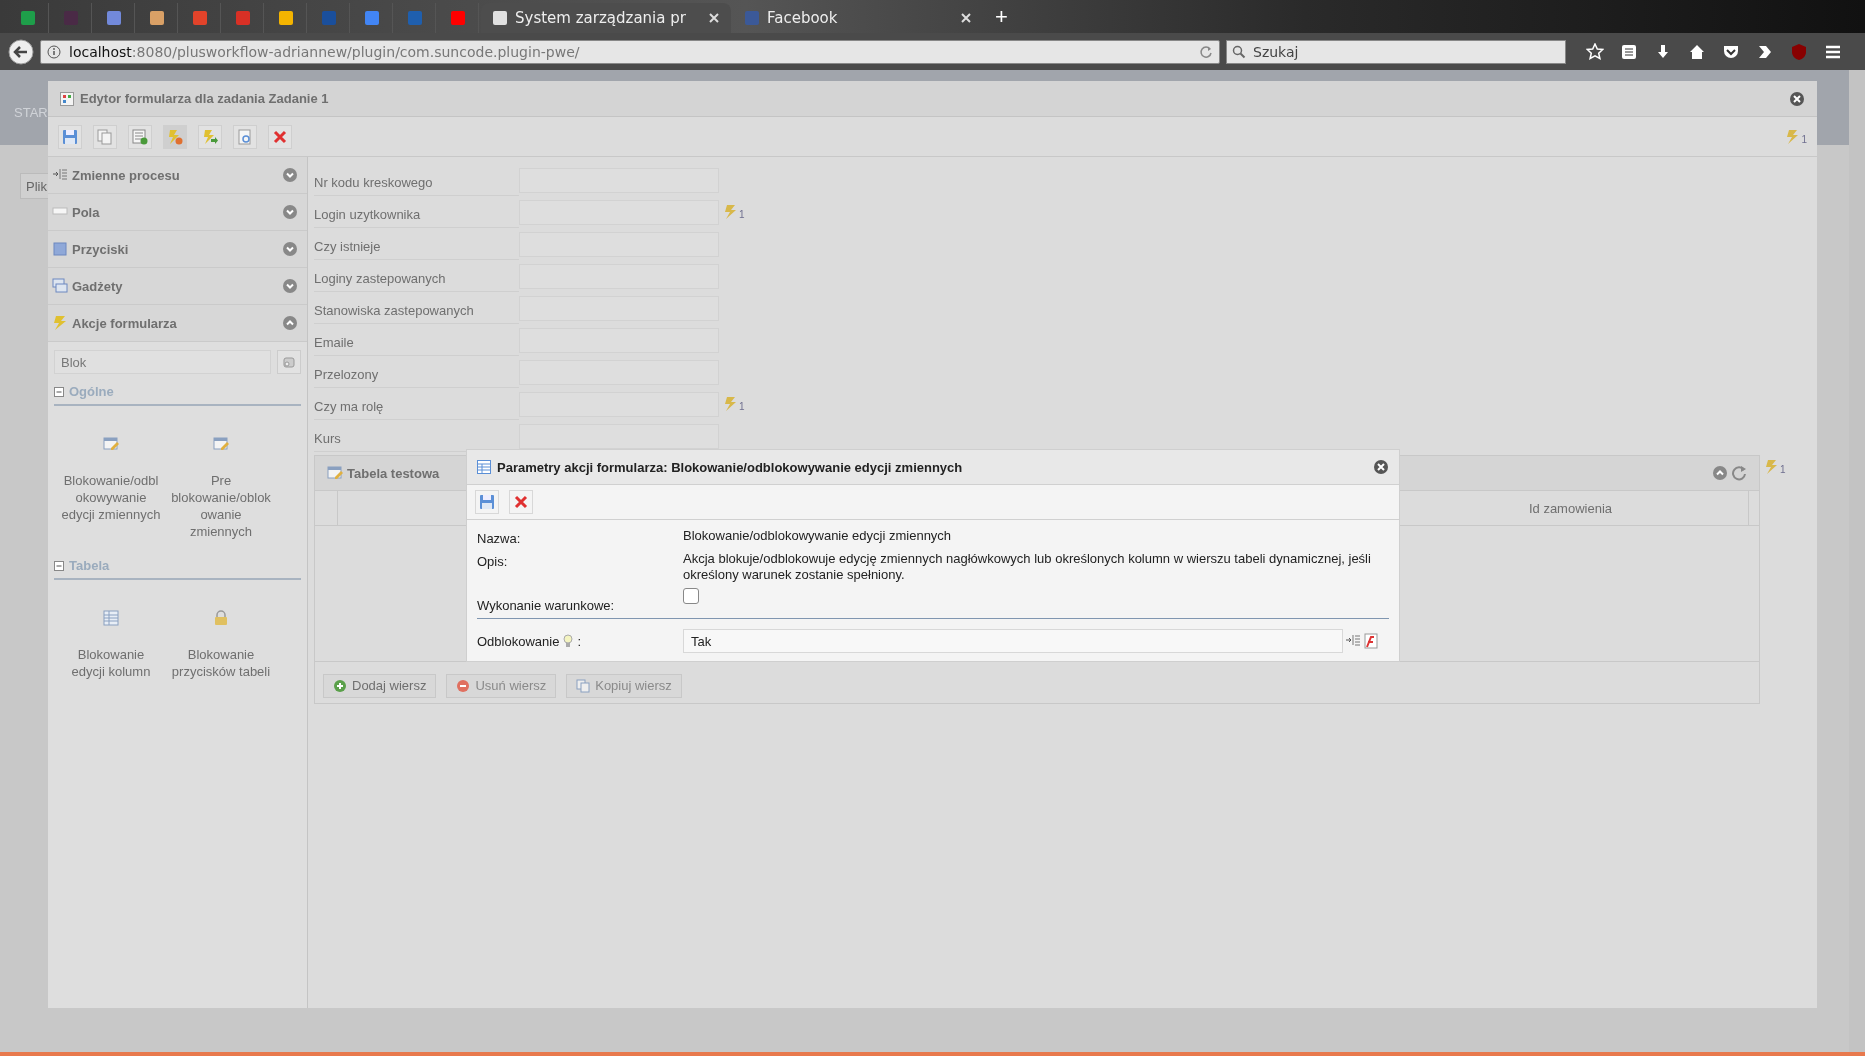 The width and height of the screenshot is (1865, 1056). I want to click on accordion-header: Gadżety, so click(177, 286).